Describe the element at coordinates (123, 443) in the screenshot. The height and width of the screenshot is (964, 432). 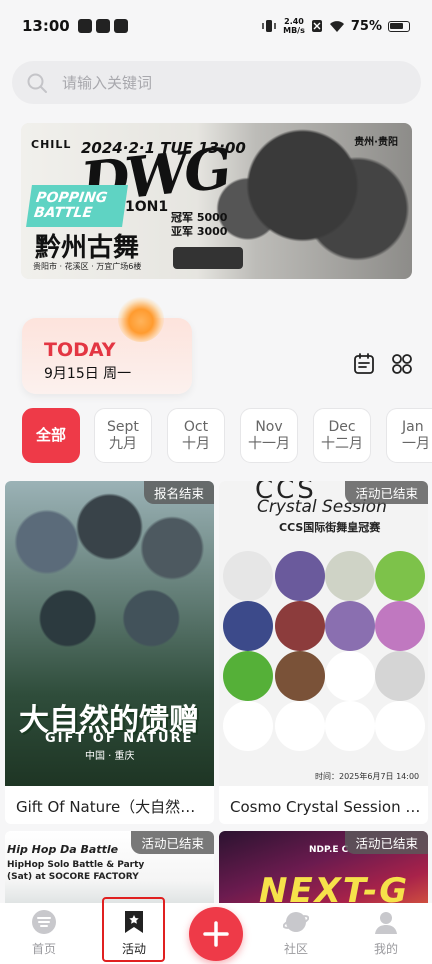
I see `chip-sept-cn: 九月` at that location.